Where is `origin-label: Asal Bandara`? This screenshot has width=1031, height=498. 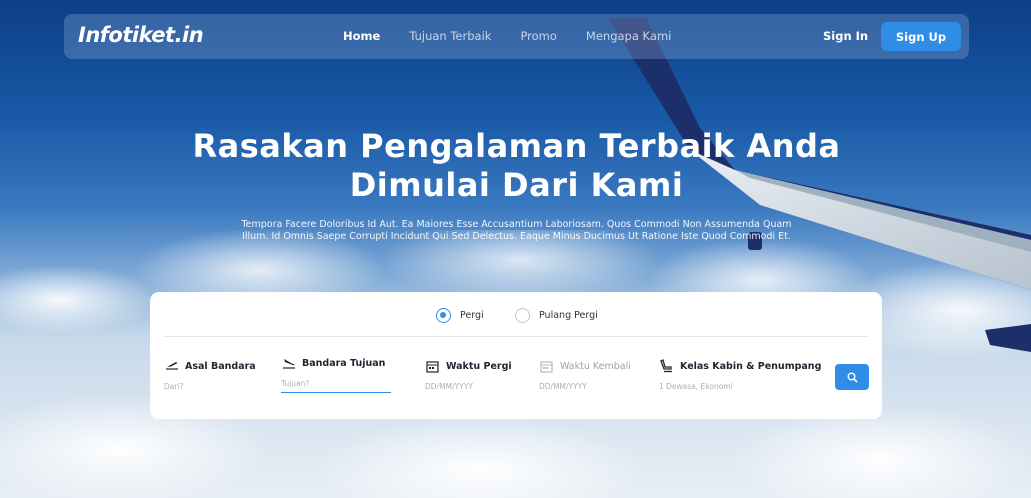
origin-label: Asal Bandara is located at coordinates (220, 366).